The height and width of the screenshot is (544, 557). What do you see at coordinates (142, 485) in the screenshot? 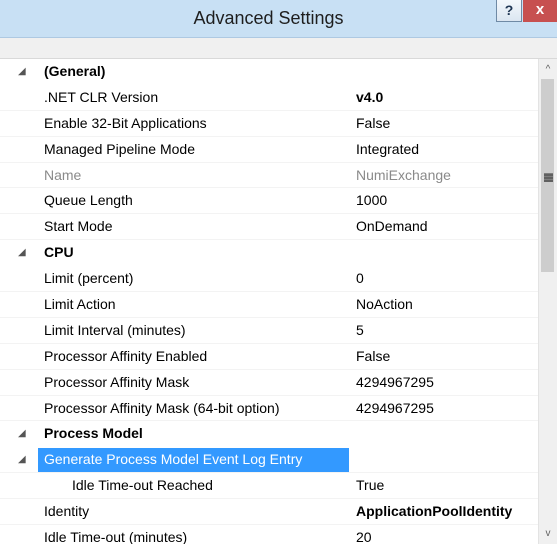
I see `property-name: Idle Time-out Reached` at bounding box center [142, 485].